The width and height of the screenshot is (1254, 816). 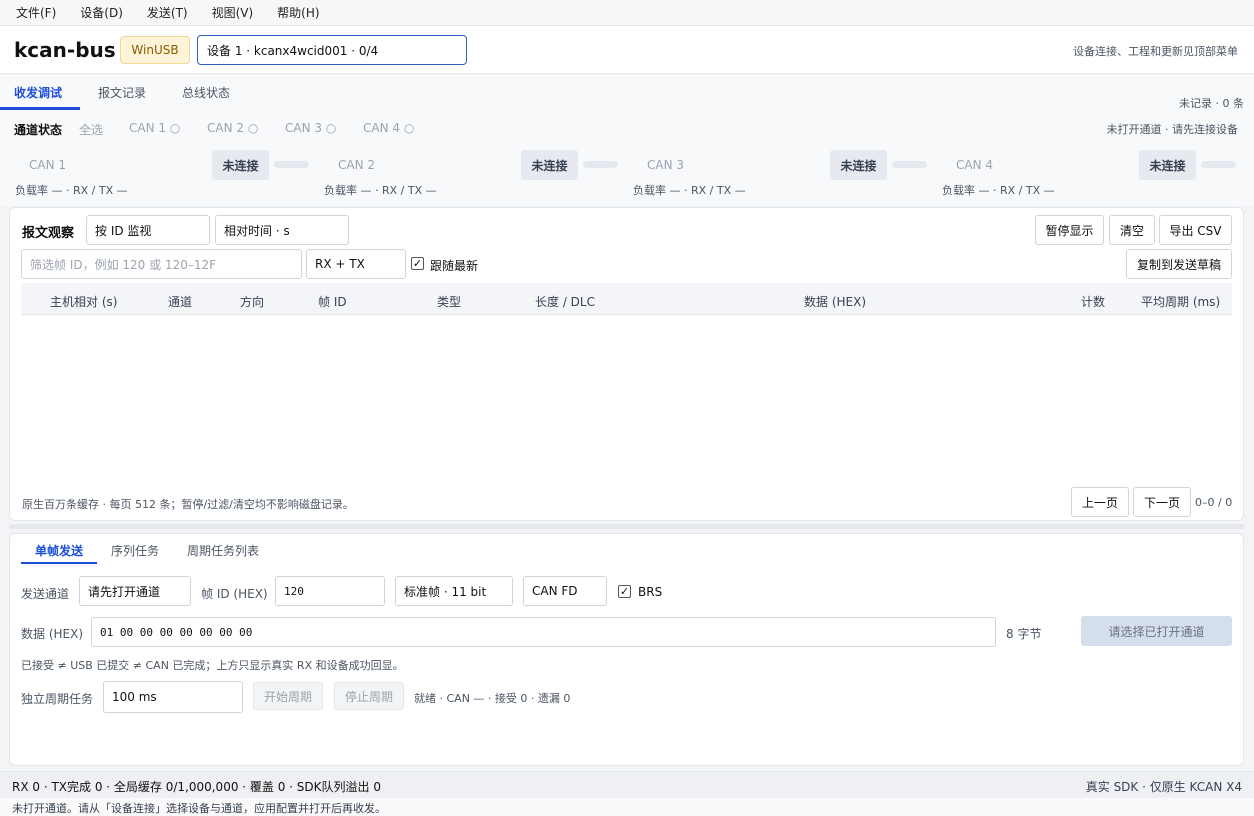 What do you see at coordinates (45, 594) in the screenshot?
I see `send-channel-label: 发送通道` at bounding box center [45, 594].